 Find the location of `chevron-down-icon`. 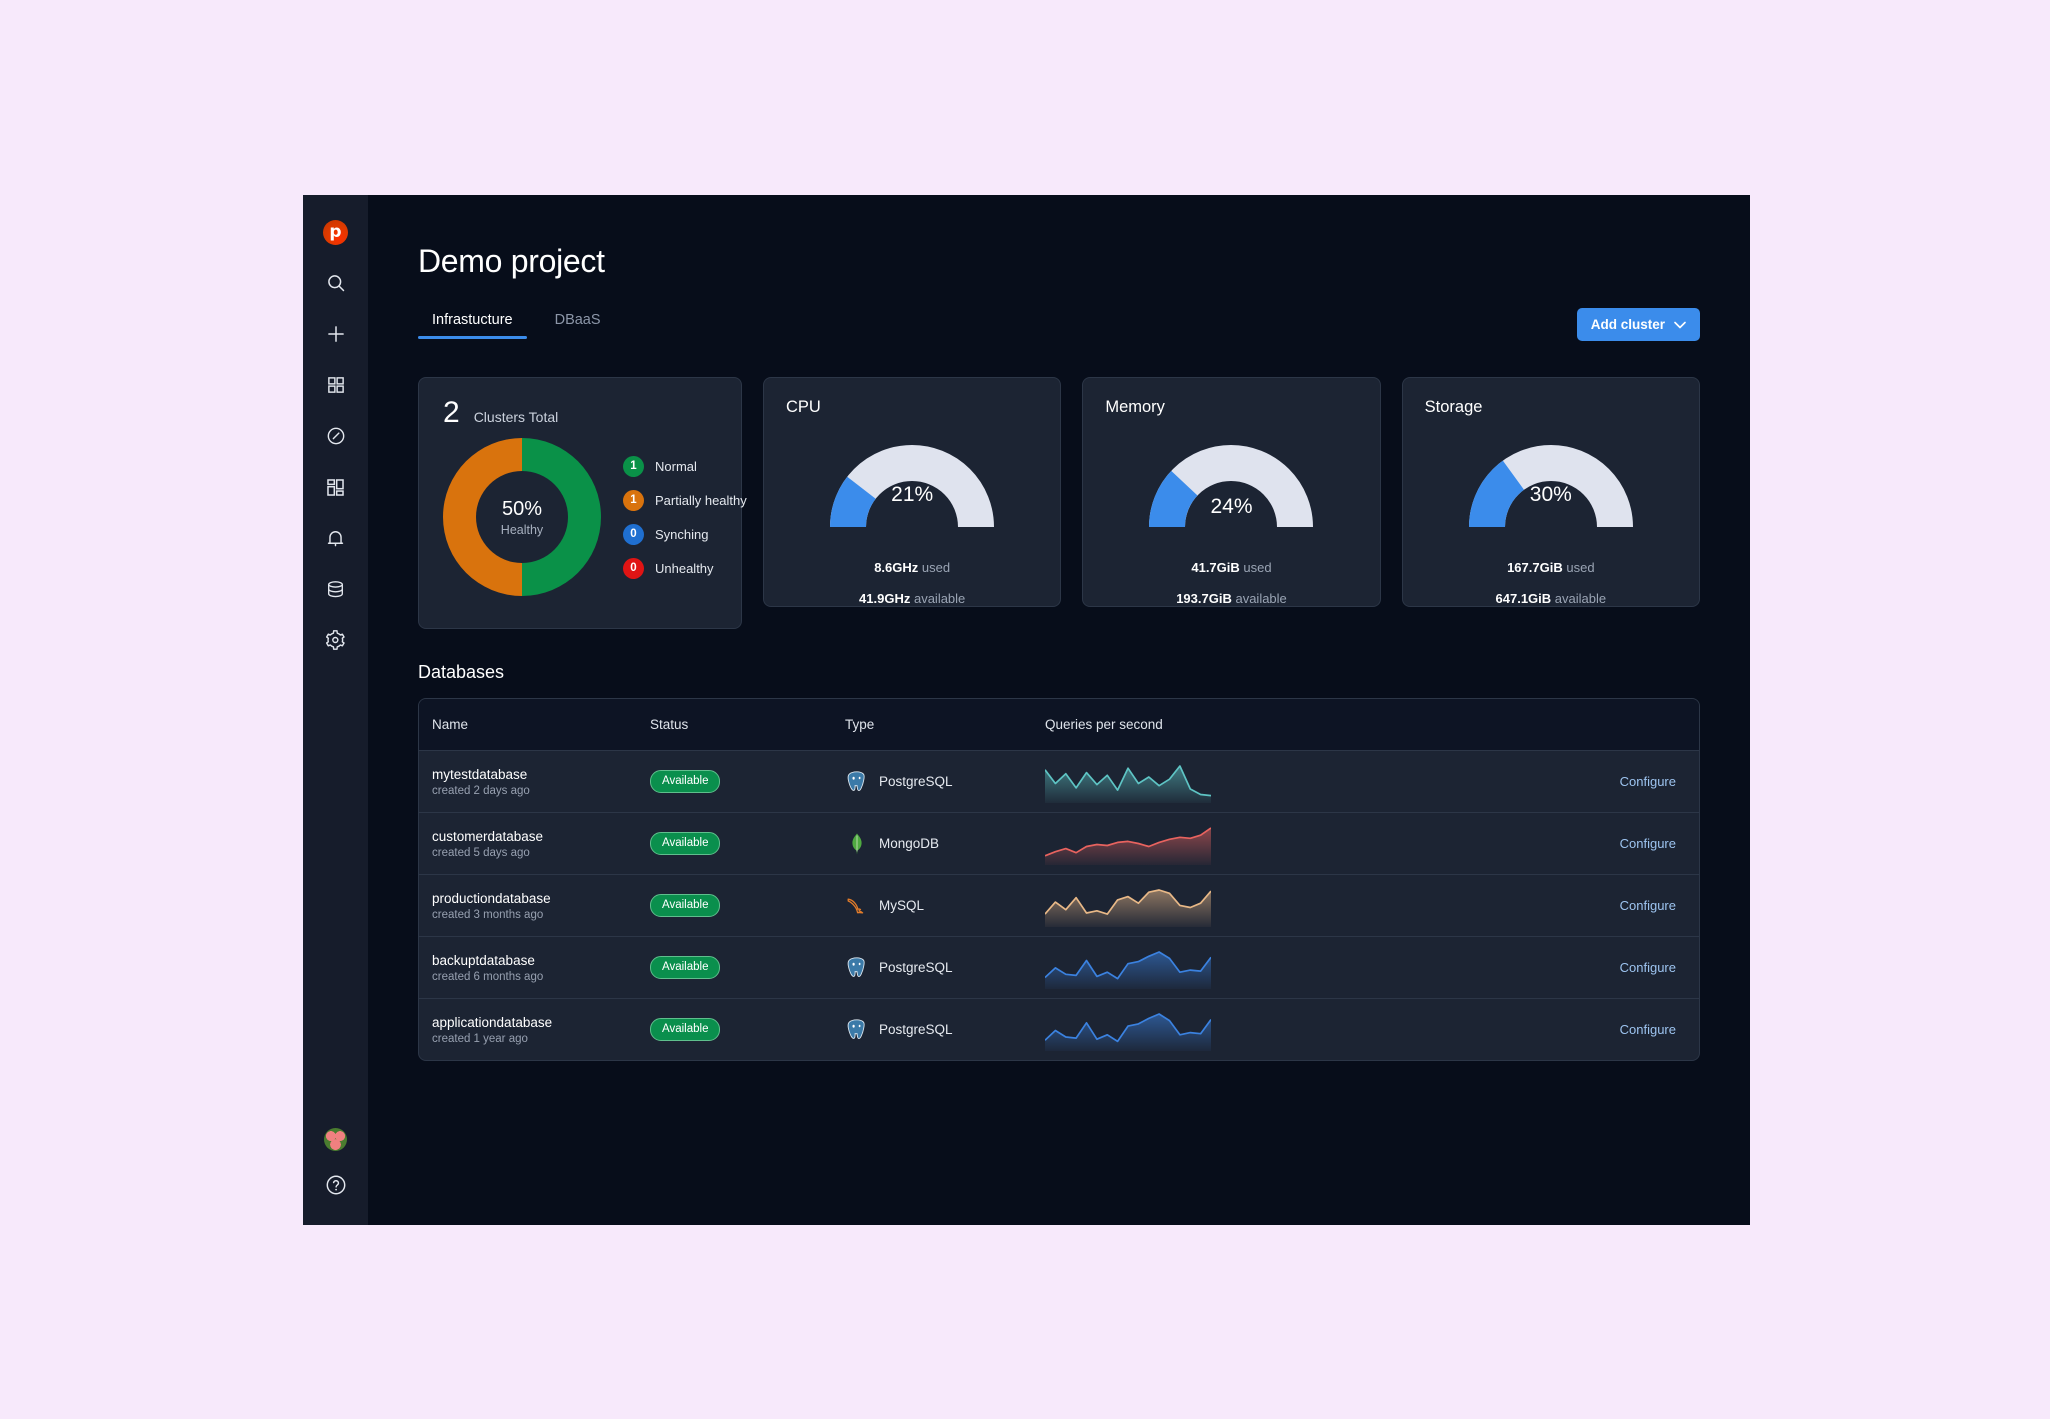

chevron-down-icon is located at coordinates (1680, 324).